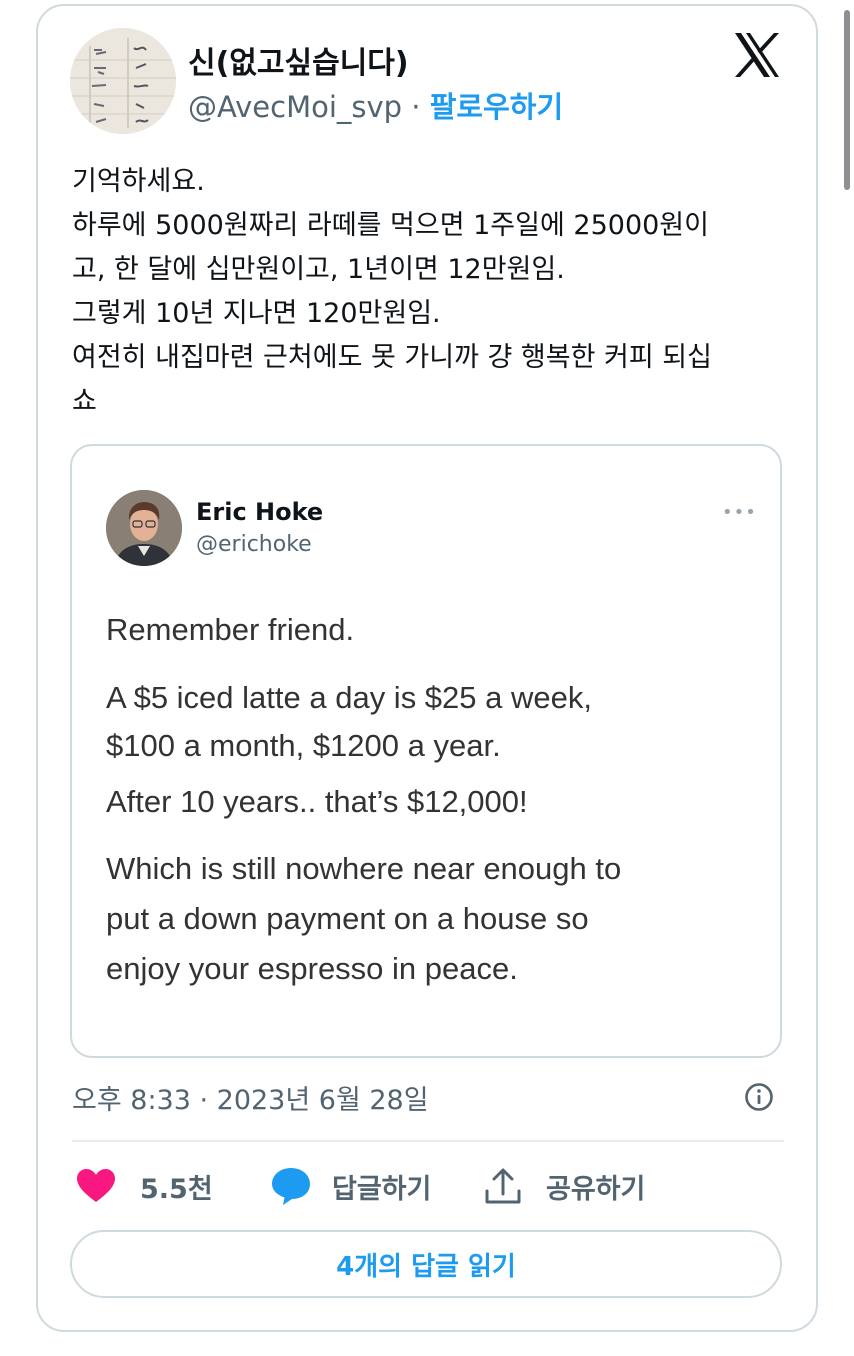 Image resolution: width=854 pixels, height=1356 pixels. I want to click on tweet-line: 고, 한 달에 십만원이고, 1년이면 12만원임., so click(318, 269).